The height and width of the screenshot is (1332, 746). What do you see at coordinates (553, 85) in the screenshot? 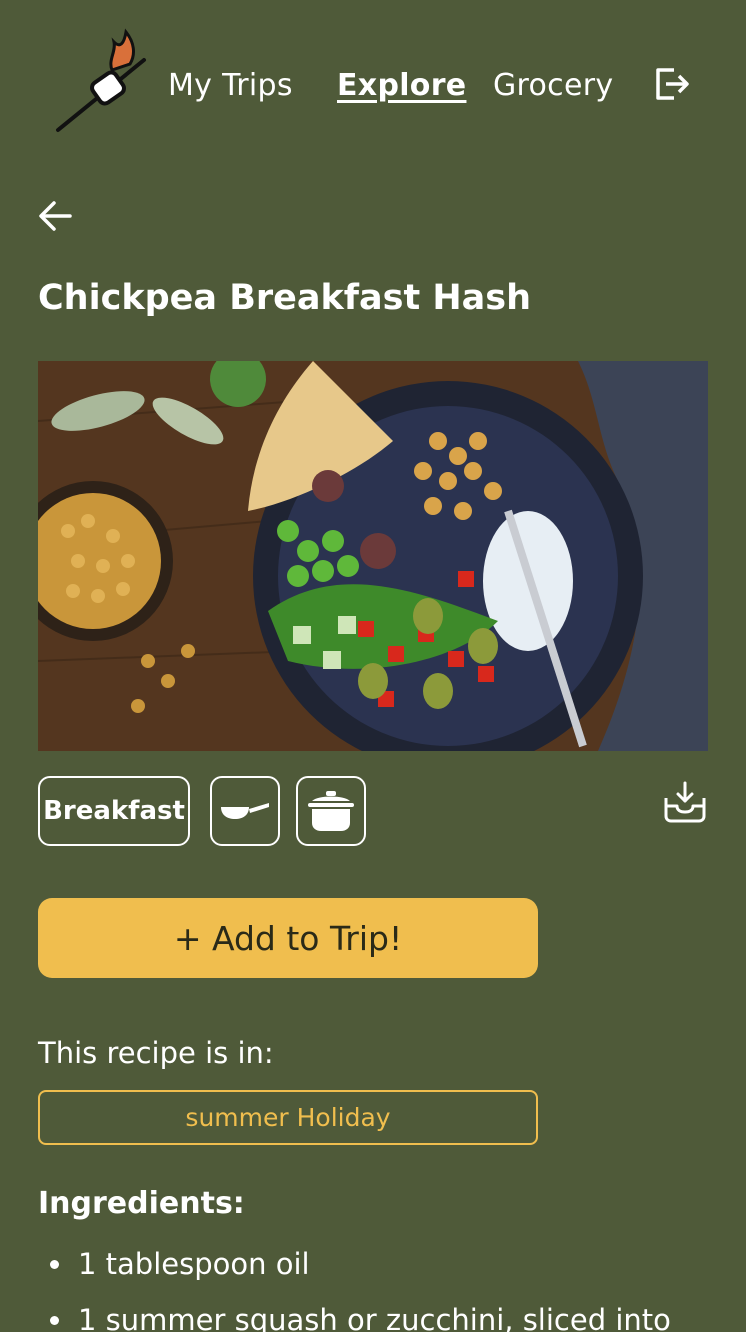
I see `nav-link-grocery: Grocery` at bounding box center [553, 85].